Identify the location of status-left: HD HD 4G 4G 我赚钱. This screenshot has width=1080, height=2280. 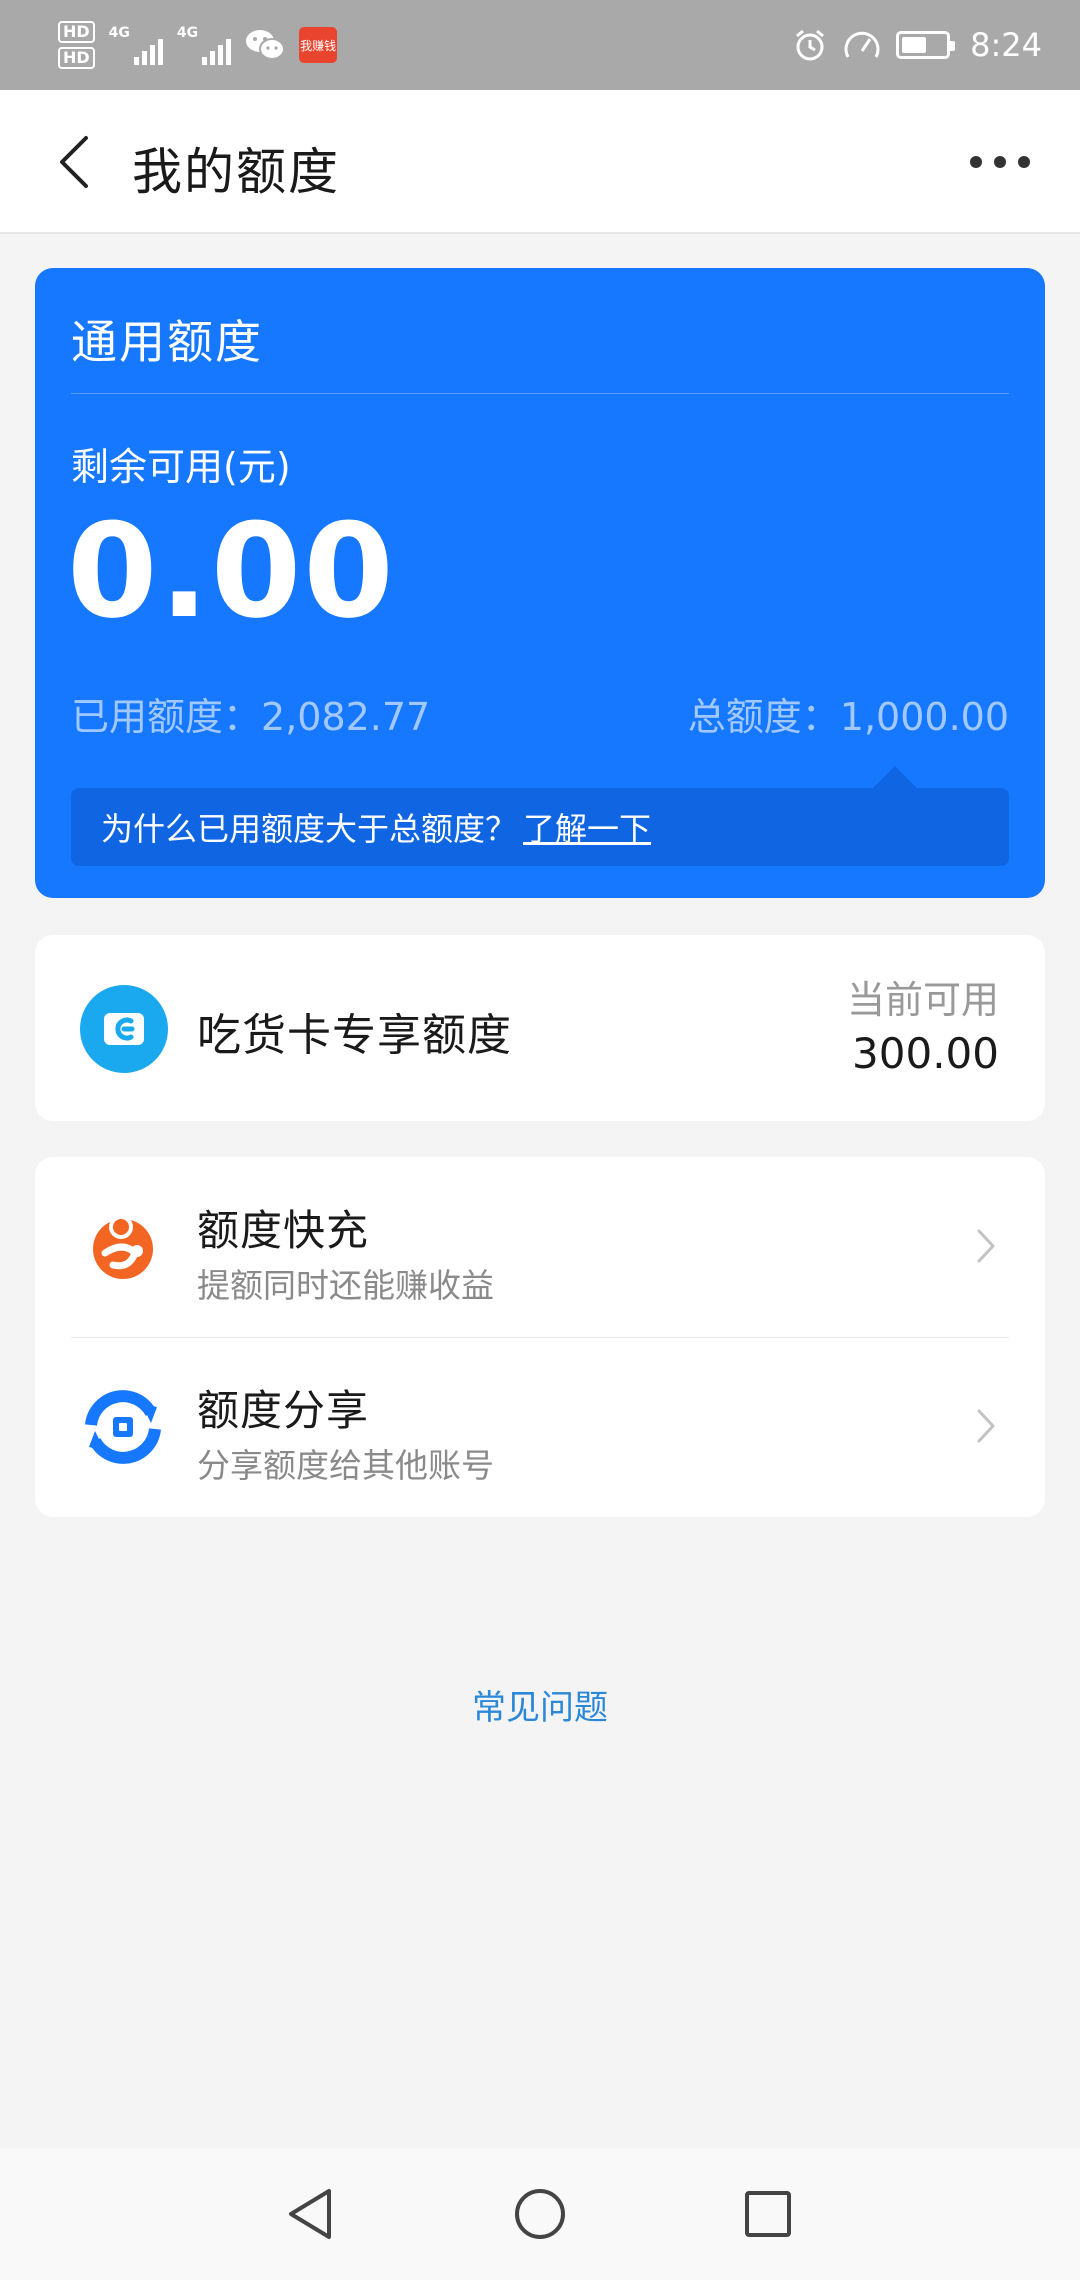
(198, 45).